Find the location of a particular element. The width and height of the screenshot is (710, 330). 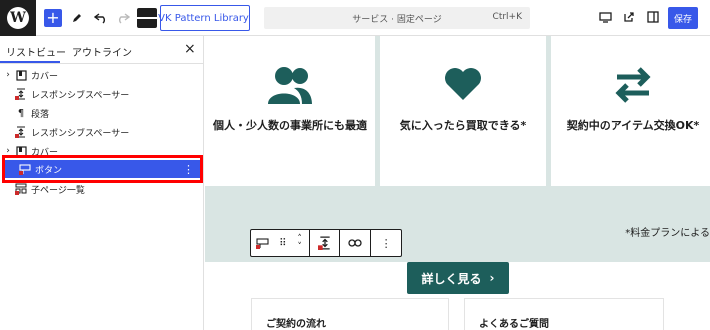

desktop-preview-icon is located at coordinates (605, 17).